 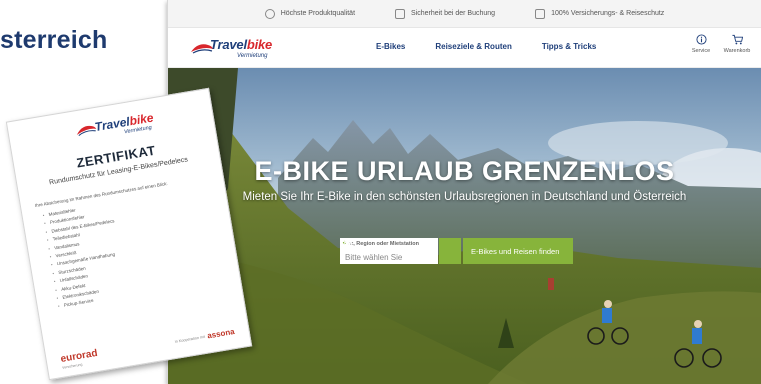 What do you see at coordinates (269, 13) in the screenshot?
I see `award-icon` at bounding box center [269, 13].